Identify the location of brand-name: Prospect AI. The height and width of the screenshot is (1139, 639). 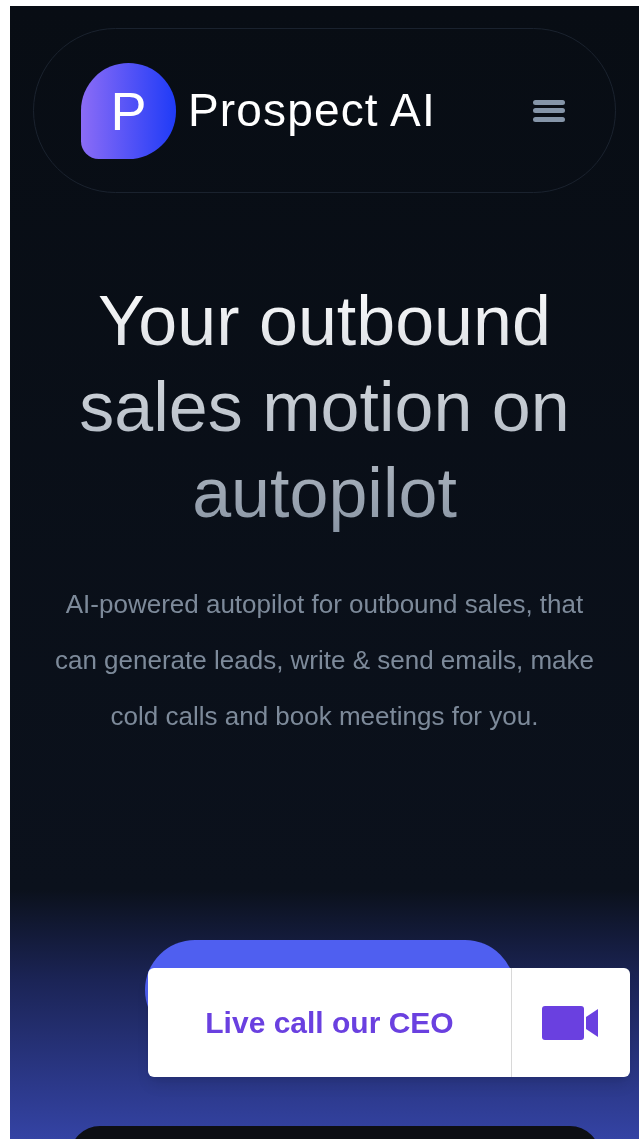
(312, 110).